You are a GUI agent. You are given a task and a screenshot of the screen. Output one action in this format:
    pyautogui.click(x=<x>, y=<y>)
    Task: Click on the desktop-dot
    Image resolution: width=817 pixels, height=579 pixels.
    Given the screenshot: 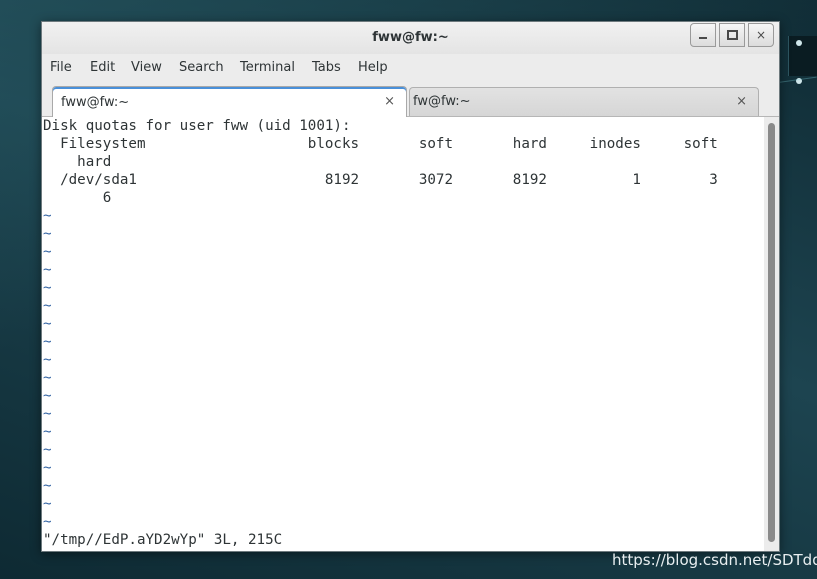 What is the action you would take?
    pyautogui.click(x=799, y=43)
    